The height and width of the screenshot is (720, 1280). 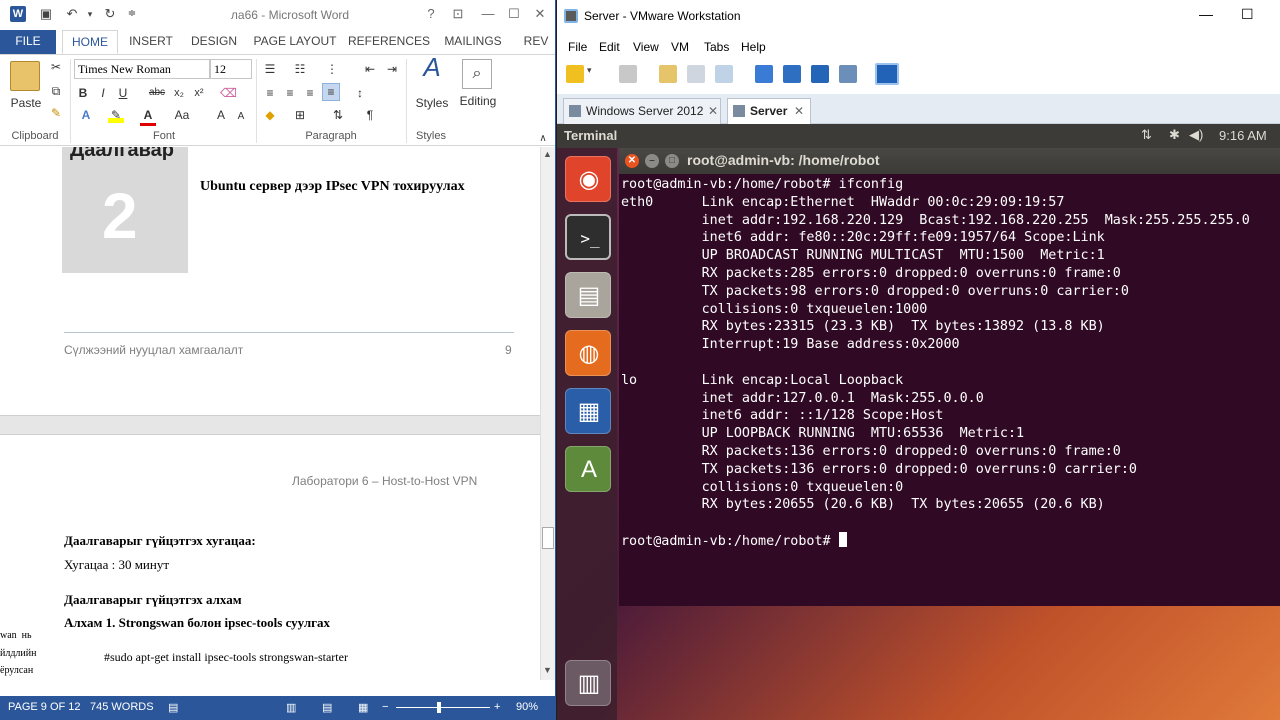 What do you see at coordinates (769, 111) in the screenshot?
I see `tab-server: Server ✕` at bounding box center [769, 111].